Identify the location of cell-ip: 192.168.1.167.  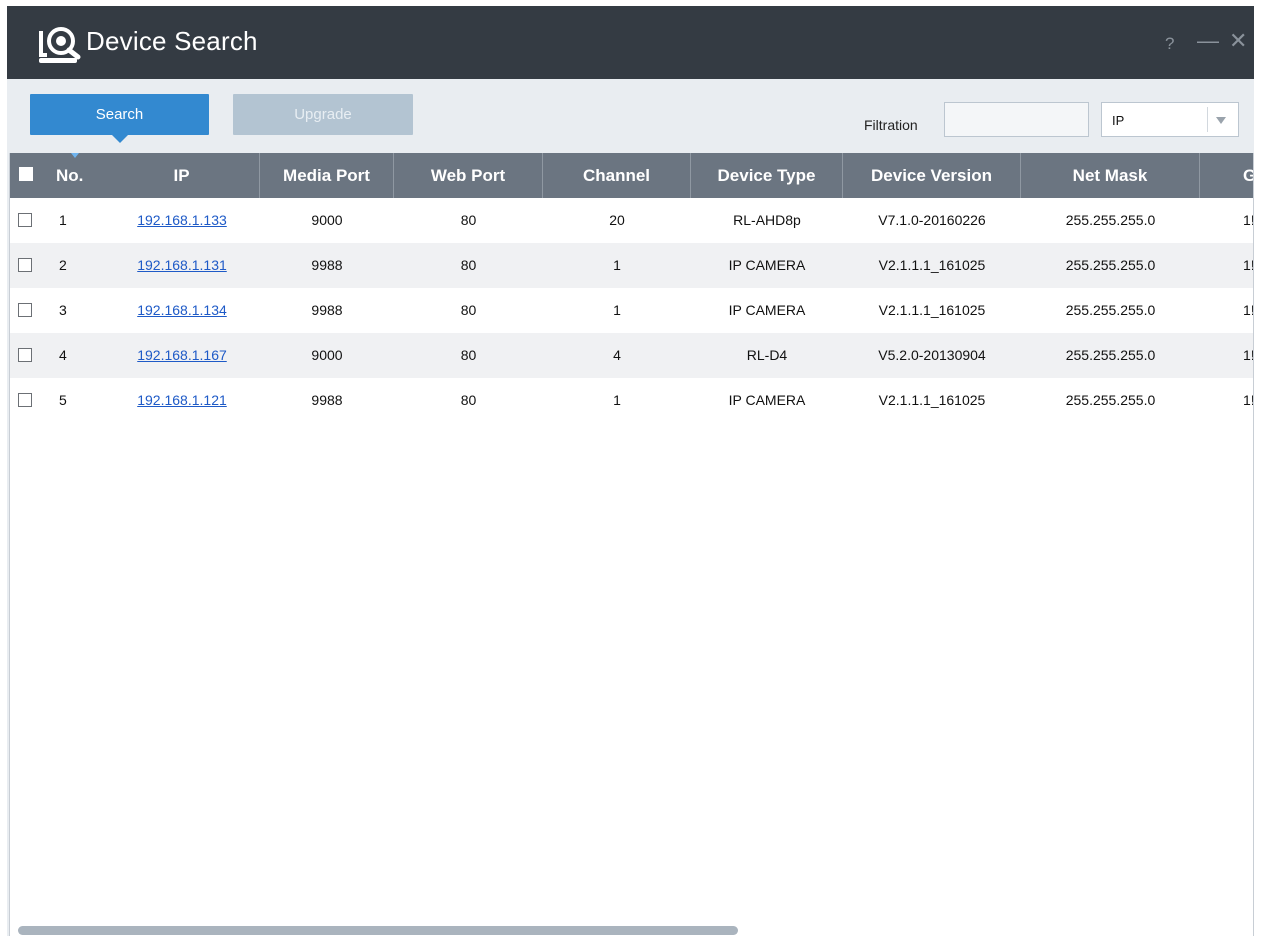
(182, 355).